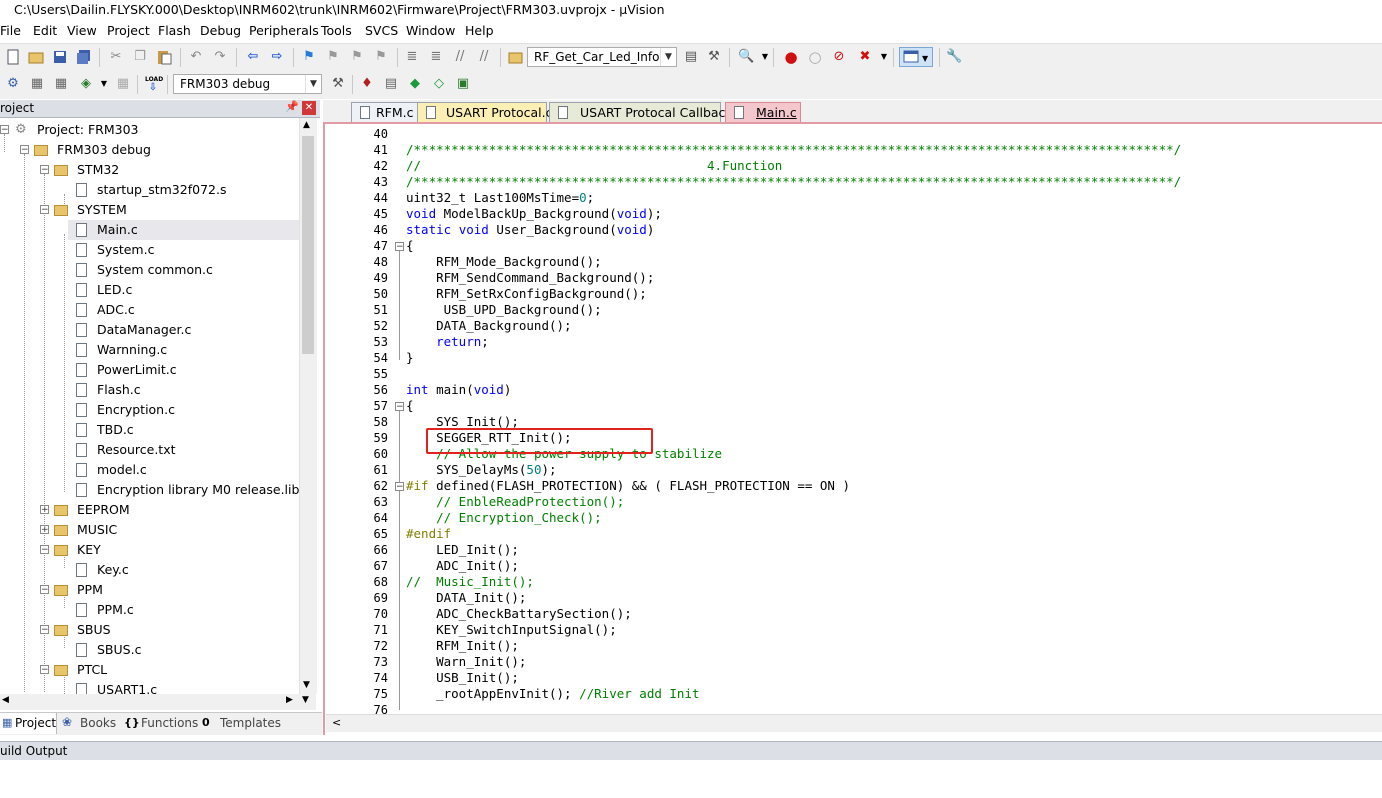 The height and width of the screenshot is (798, 1382). Describe the element at coordinates (309, 57) in the screenshot. I see `bookmark-icon: ⚑` at that location.